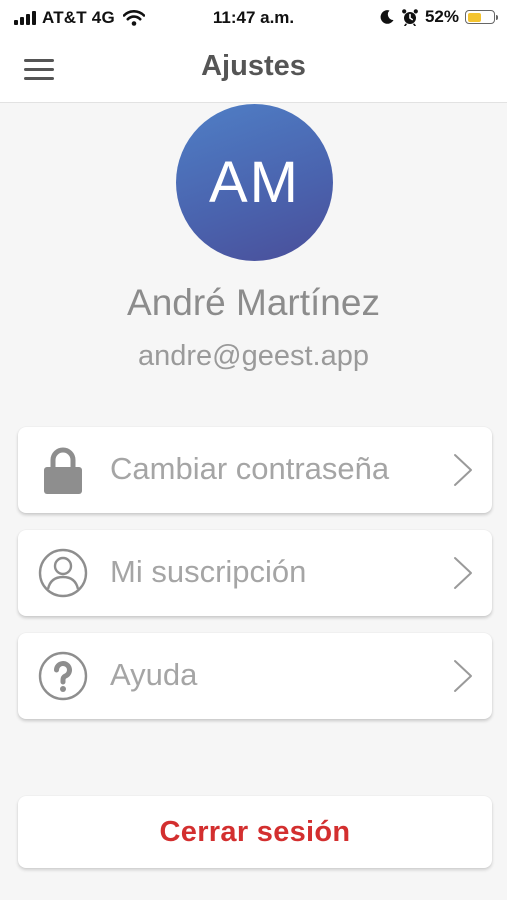 Image resolution: width=507 pixels, height=900 pixels. What do you see at coordinates (250, 468) in the screenshot?
I see `change-password-label: Cambiar contraseña` at bounding box center [250, 468].